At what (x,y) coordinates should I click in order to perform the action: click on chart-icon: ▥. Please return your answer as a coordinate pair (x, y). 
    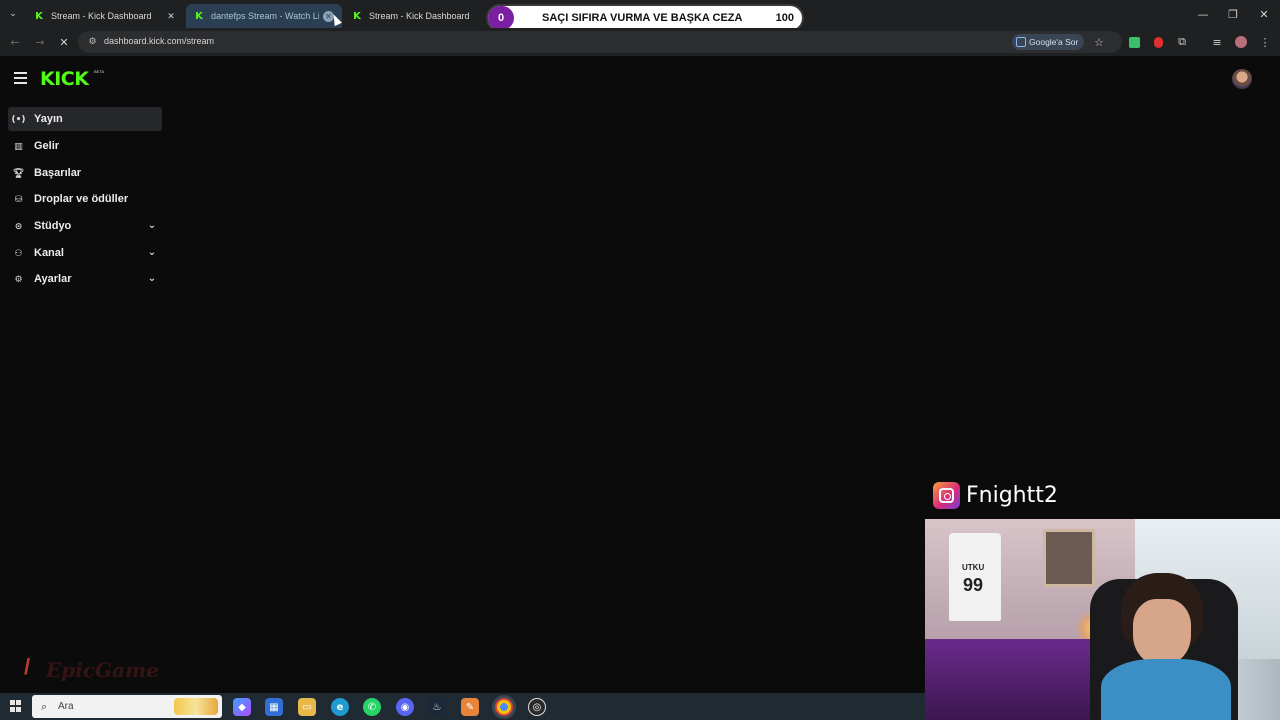
    Looking at the image, I should click on (18, 146).